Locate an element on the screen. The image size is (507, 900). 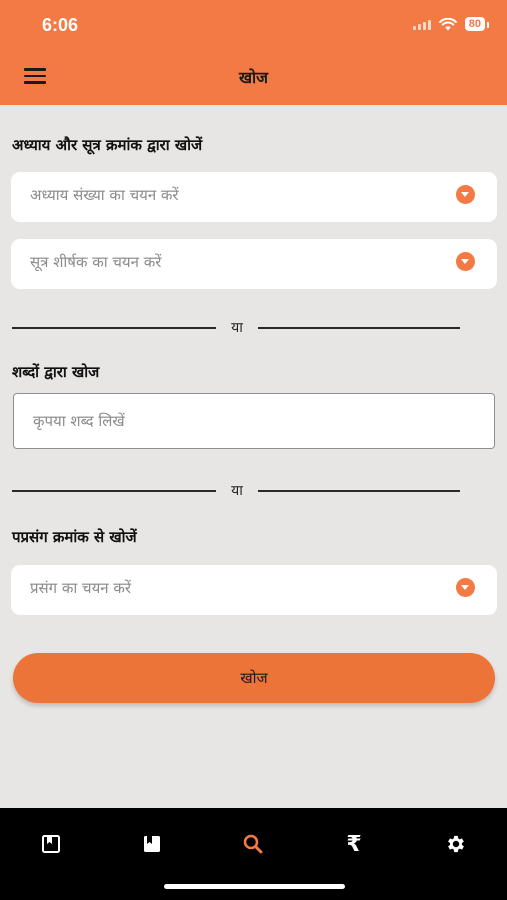
gear-icon is located at coordinates (456, 844).